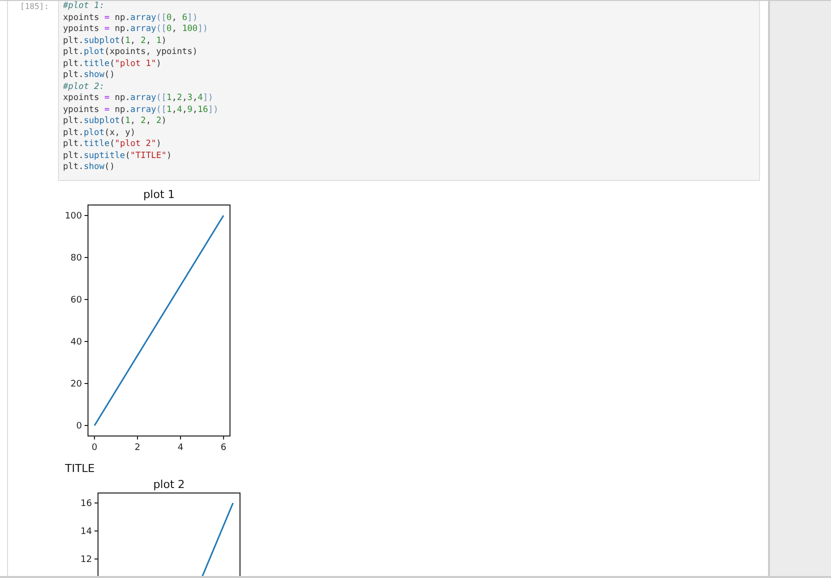 Image resolution: width=831 pixels, height=580 pixels. I want to click on y-tick-label: 0, so click(79, 426).